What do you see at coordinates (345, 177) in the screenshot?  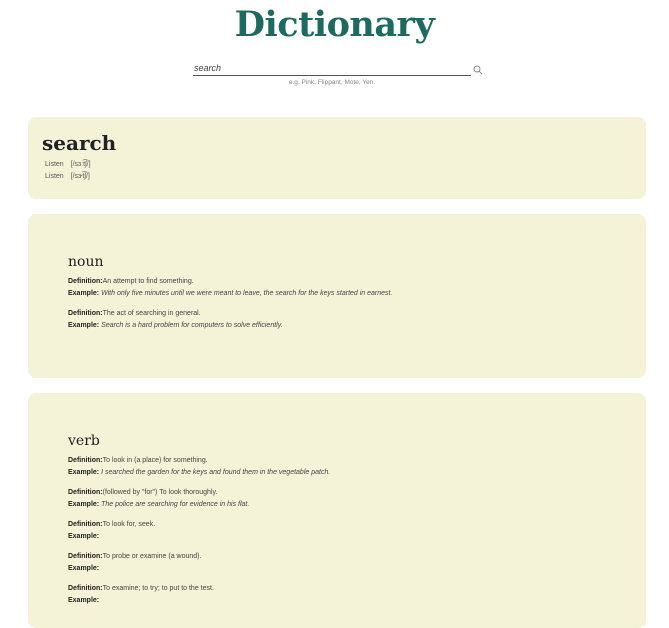 I see `phonetic-row: Listen [/sɝt͡ʃ/]` at bounding box center [345, 177].